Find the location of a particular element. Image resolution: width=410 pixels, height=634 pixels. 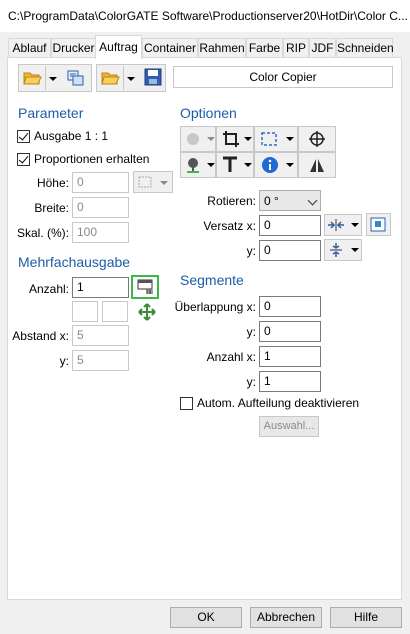

anzahl-field: 1 is located at coordinates (100, 287).